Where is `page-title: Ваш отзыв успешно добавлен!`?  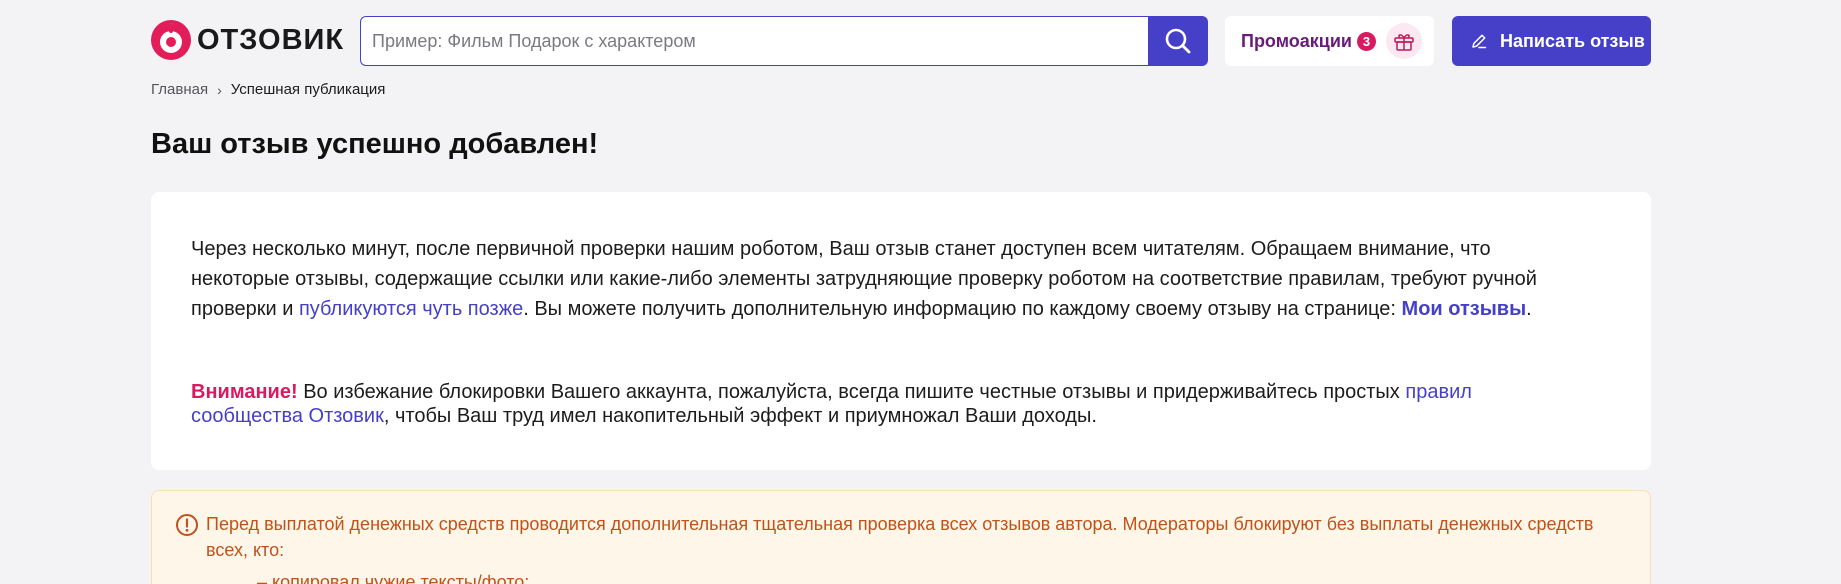 page-title: Ваш отзыв успешно добавлен! is located at coordinates (375, 144).